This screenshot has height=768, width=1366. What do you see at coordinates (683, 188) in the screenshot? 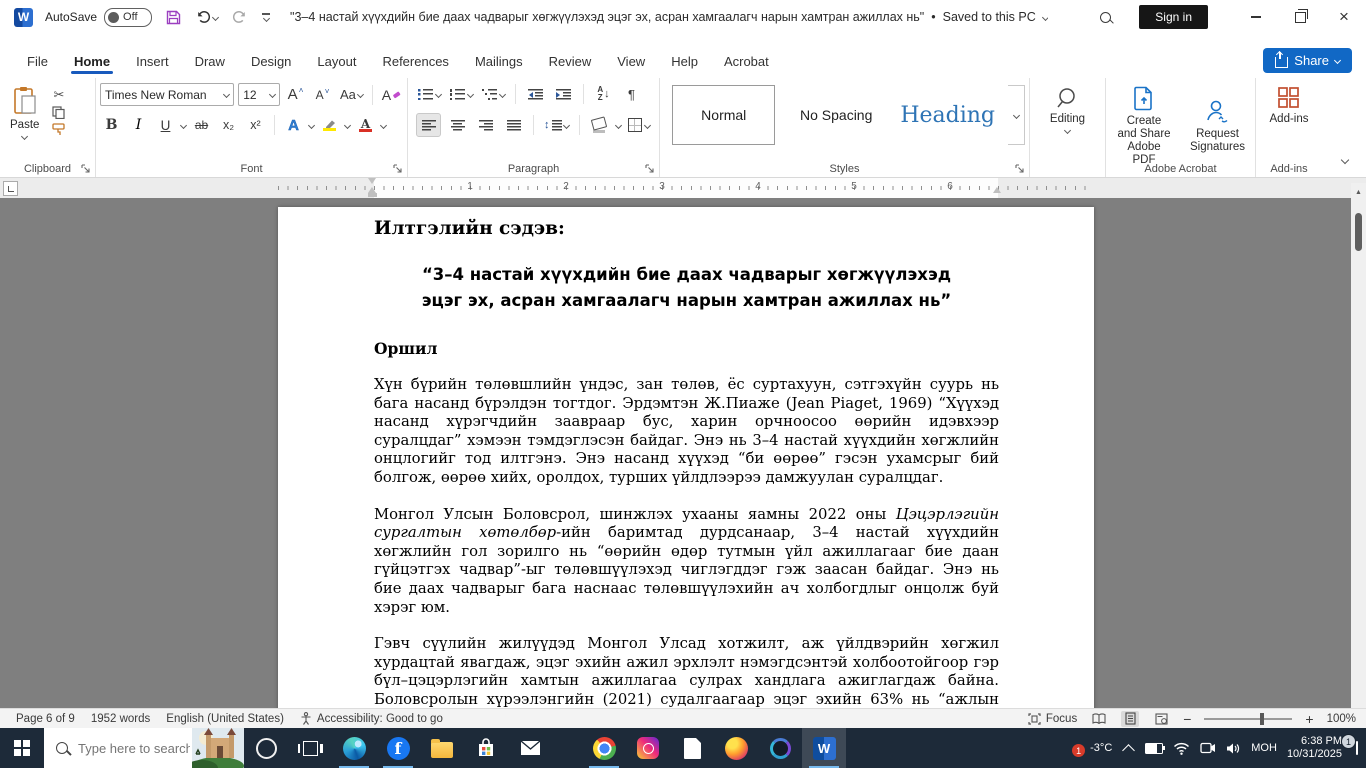
I see `horizontal-ruler: 1 2 3 4 5 6` at bounding box center [683, 188].